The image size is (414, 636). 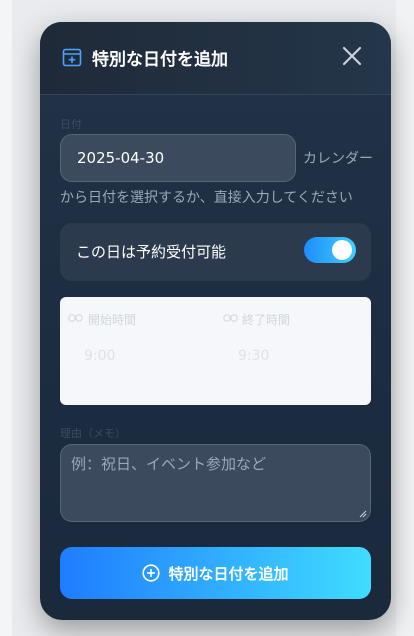 What do you see at coordinates (363, 514) in the screenshot?
I see `resize-handle-icon` at bounding box center [363, 514].